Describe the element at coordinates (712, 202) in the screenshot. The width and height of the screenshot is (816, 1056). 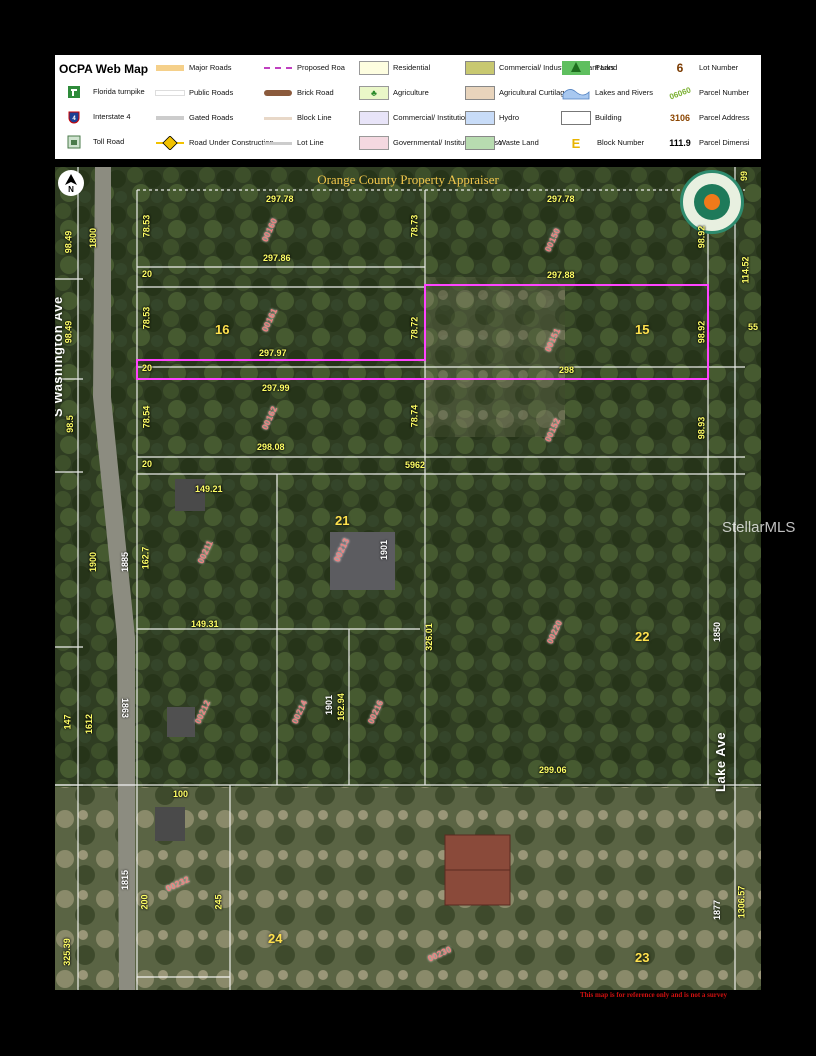
I see `county-seal-logo` at that location.